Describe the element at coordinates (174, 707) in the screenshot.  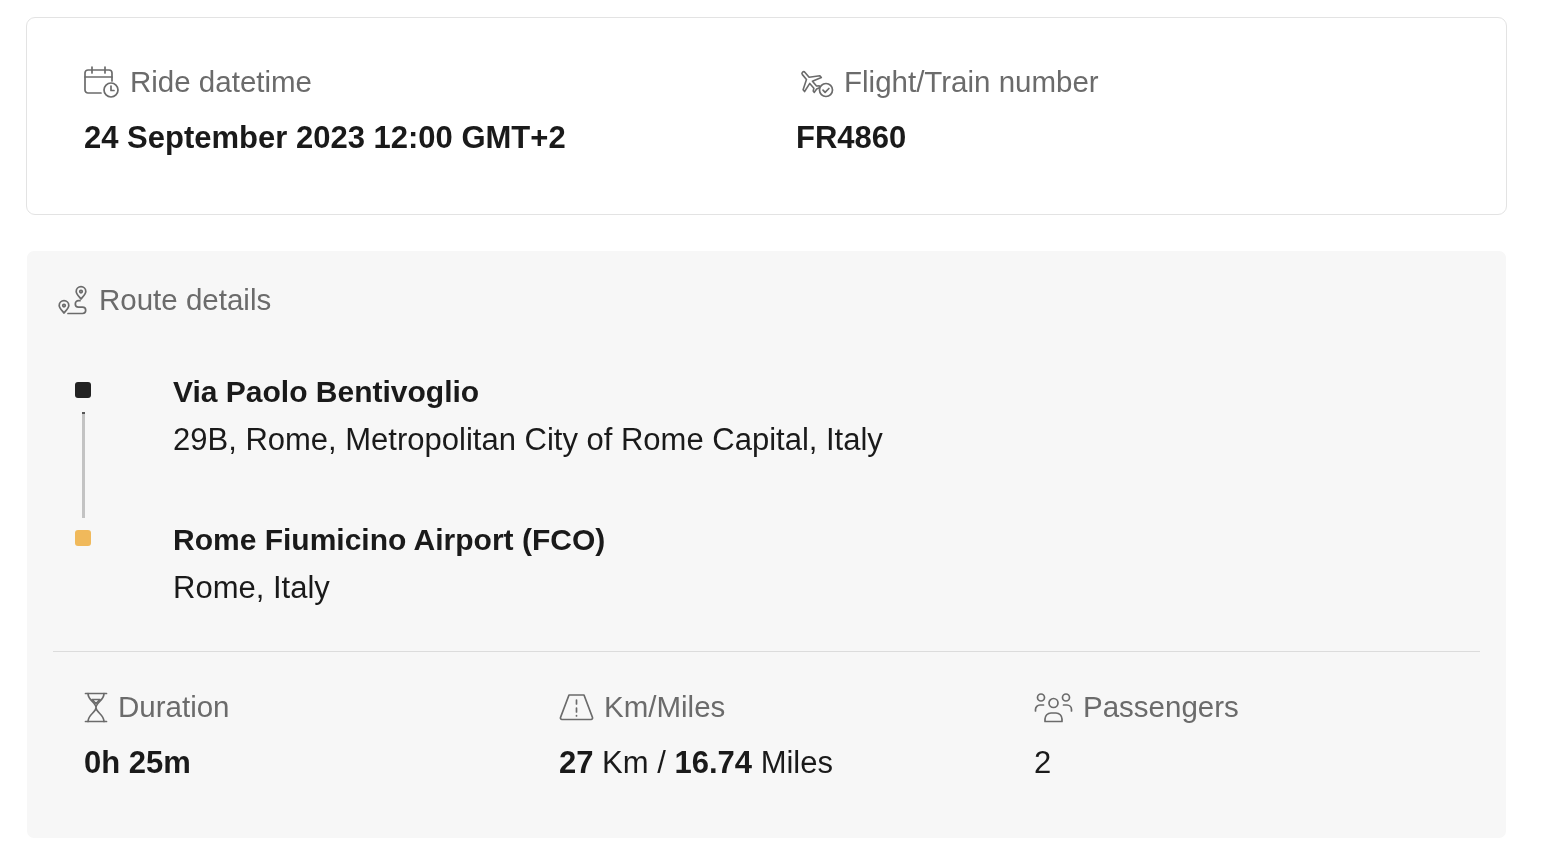
I see `field-label: Duration` at that location.